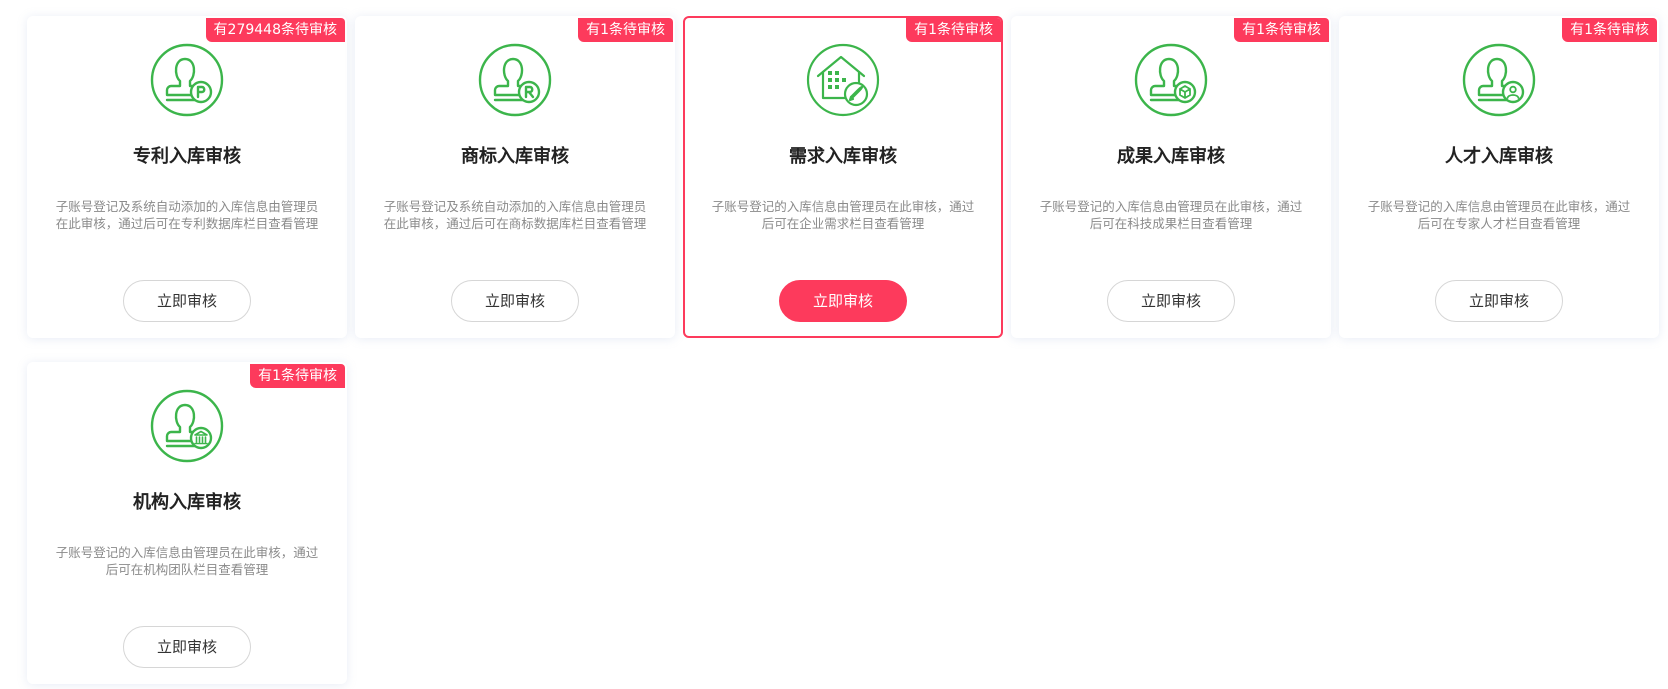 The image size is (1668, 689). Describe the element at coordinates (843, 215) in the screenshot. I see `card-description: 子账号登记的入库信息由管理员在此审核，通过后可在企业需求栏目查看管理` at that location.